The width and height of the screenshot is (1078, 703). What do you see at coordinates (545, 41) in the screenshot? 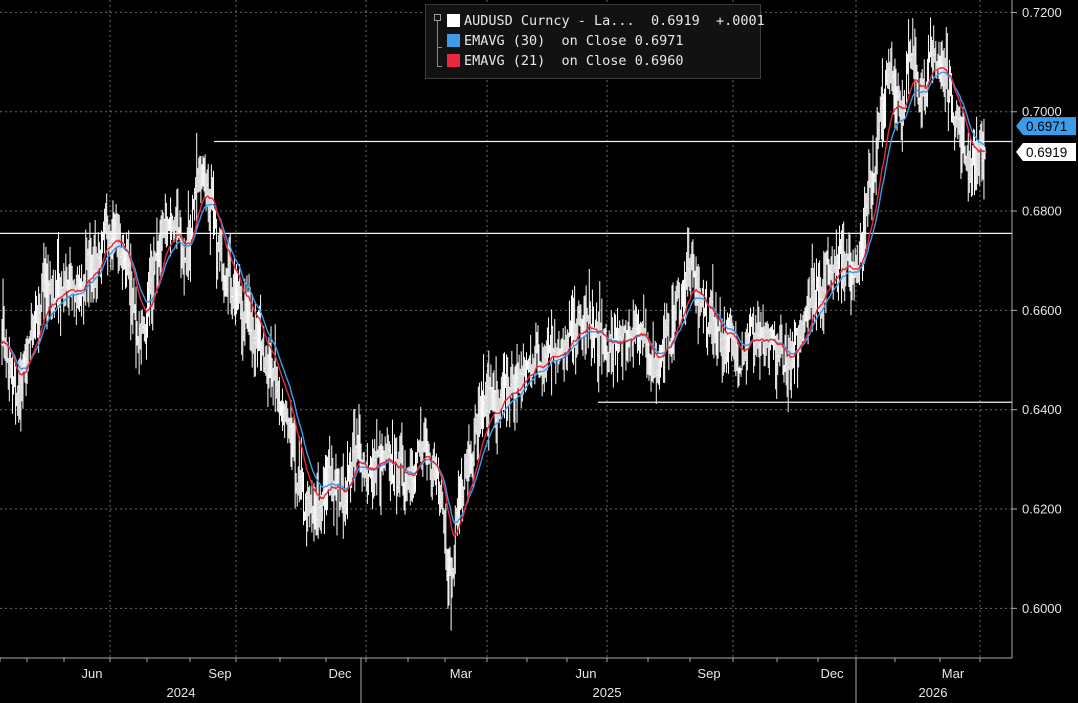
I see `legend-label-ema30: EMAVG (30) on Close` at bounding box center [545, 41].